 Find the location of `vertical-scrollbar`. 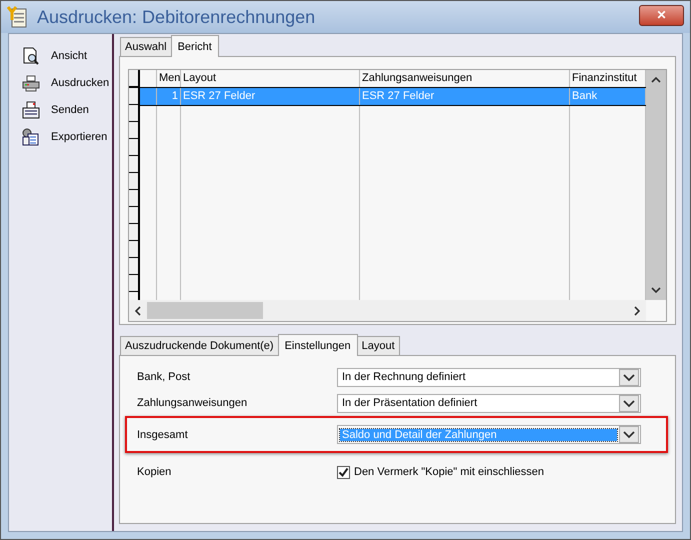

vertical-scrollbar is located at coordinates (656, 185).